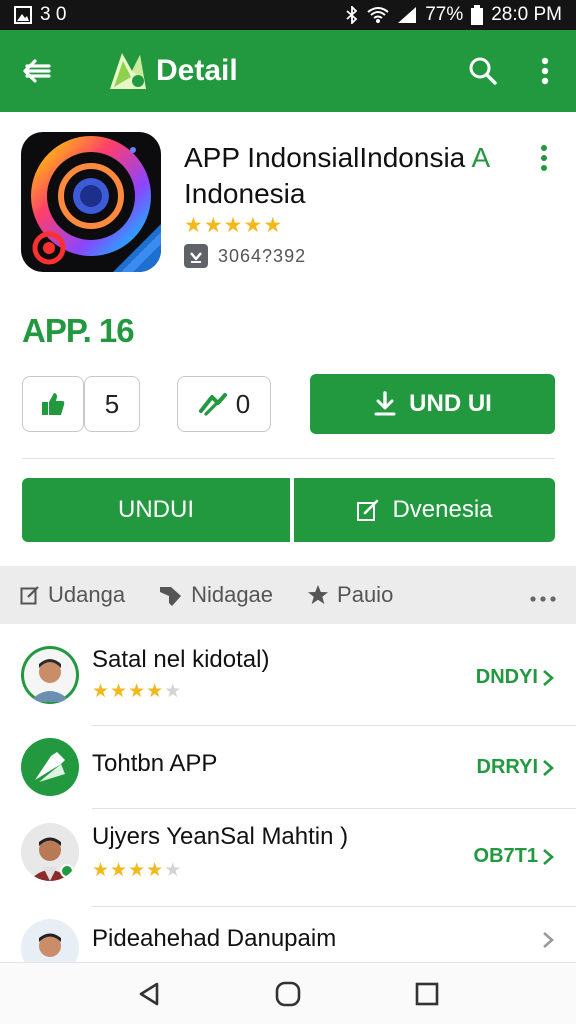 This screenshot has width=576, height=1024. I want to click on list-item-title: Satal nel kidotal), so click(181, 659).